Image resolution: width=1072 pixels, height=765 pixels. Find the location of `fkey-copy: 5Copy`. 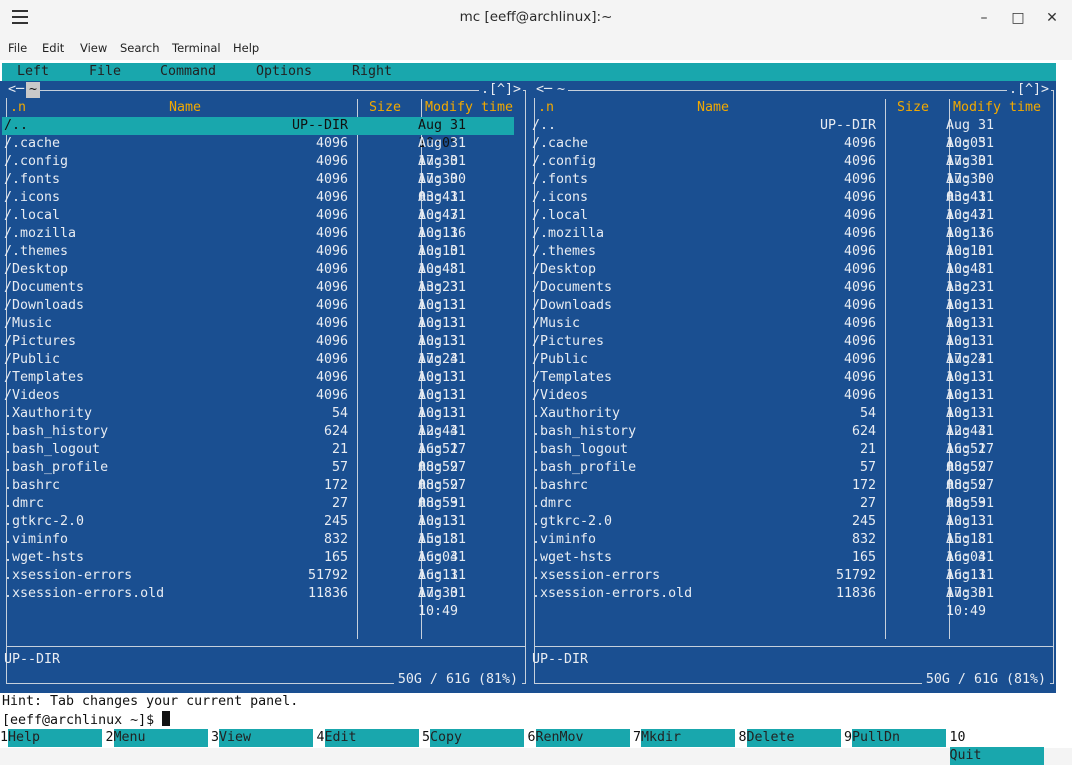

fkey-copy: 5Copy is located at coordinates (474, 738).